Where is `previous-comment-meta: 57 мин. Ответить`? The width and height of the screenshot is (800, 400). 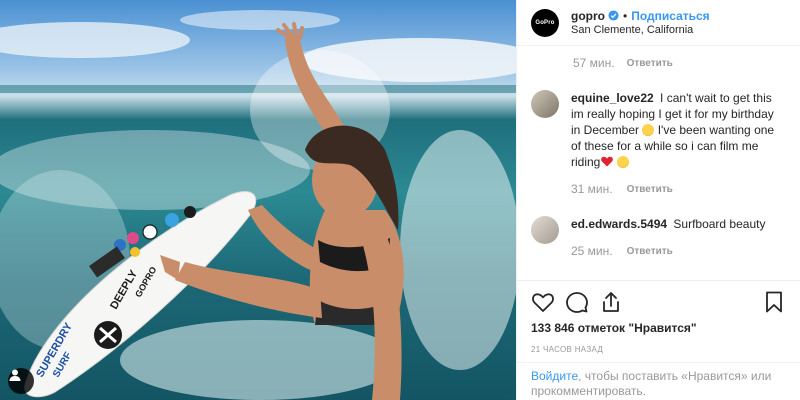
previous-comment-meta: 57 мин. Ответить is located at coordinates (623, 63).